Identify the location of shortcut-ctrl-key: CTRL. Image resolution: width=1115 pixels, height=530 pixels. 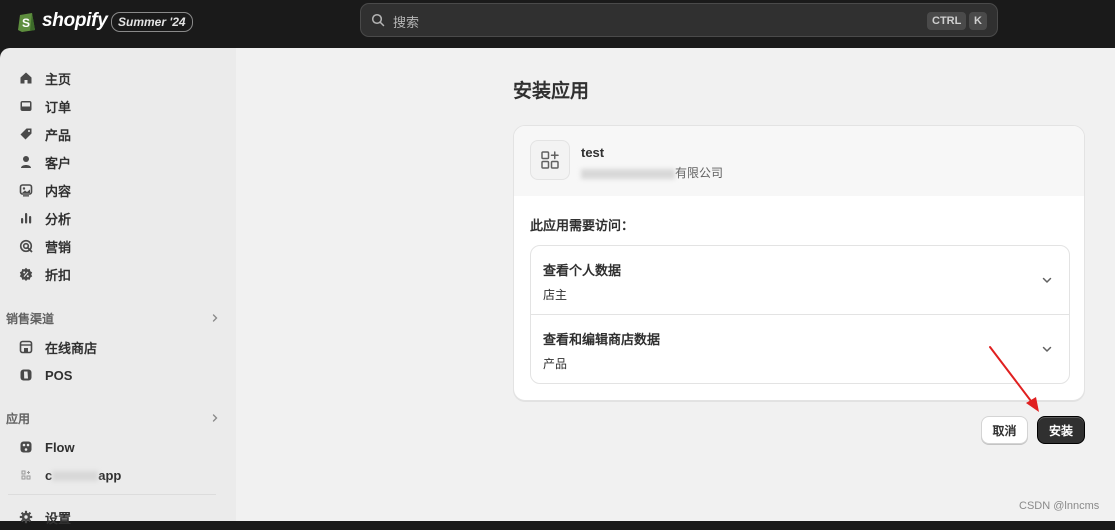
(947, 21).